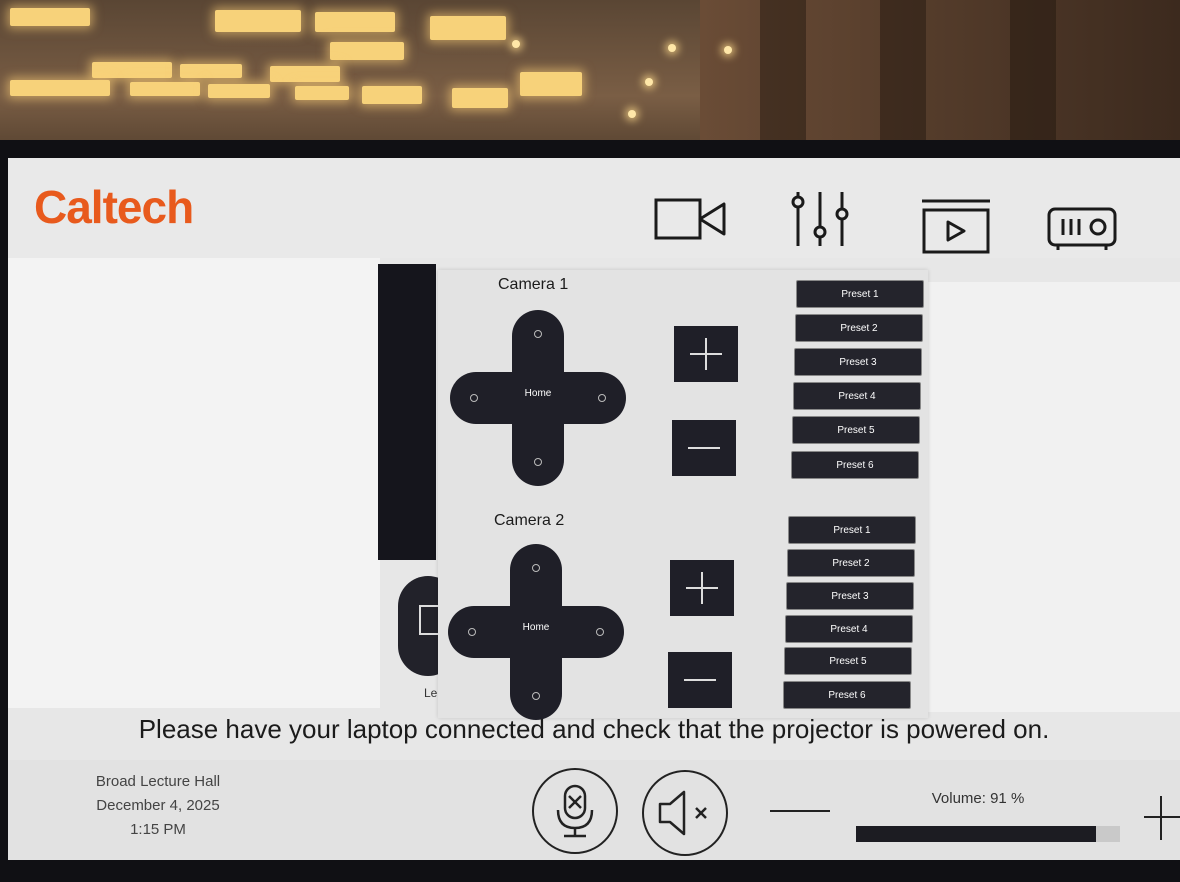  I want to click on camera-1-pan-left-button, so click(474, 398).